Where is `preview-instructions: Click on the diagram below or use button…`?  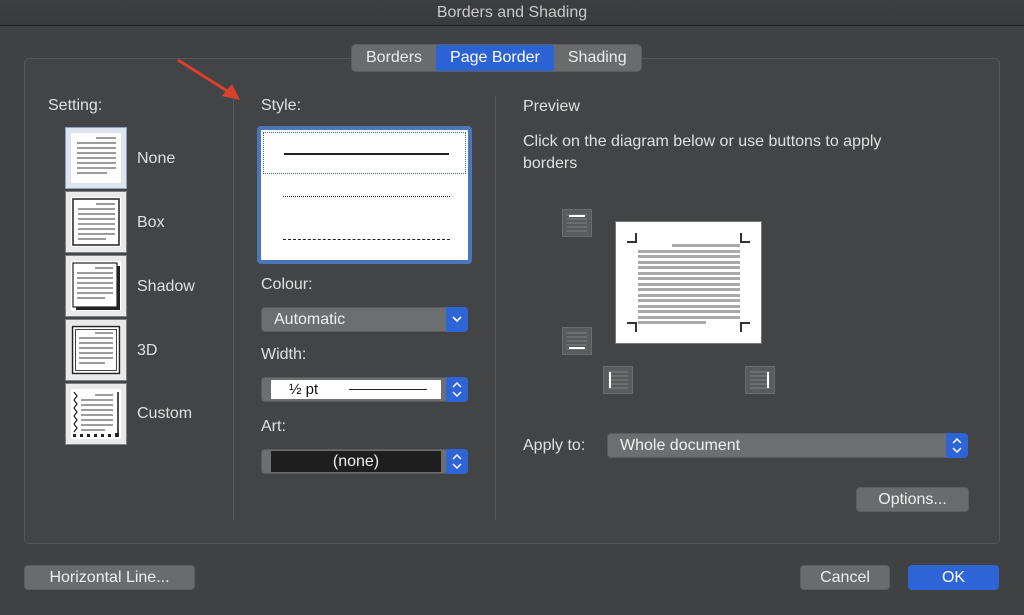 preview-instructions: Click on the diagram below or use button… is located at coordinates (702, 152).